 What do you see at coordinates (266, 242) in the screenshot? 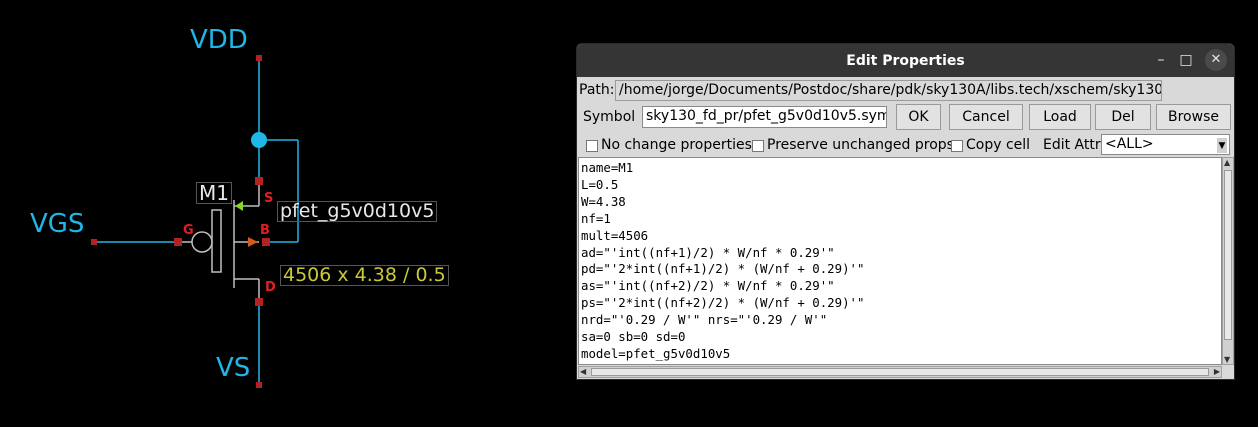
I see `pin-b` at bounding box center [266, 242].